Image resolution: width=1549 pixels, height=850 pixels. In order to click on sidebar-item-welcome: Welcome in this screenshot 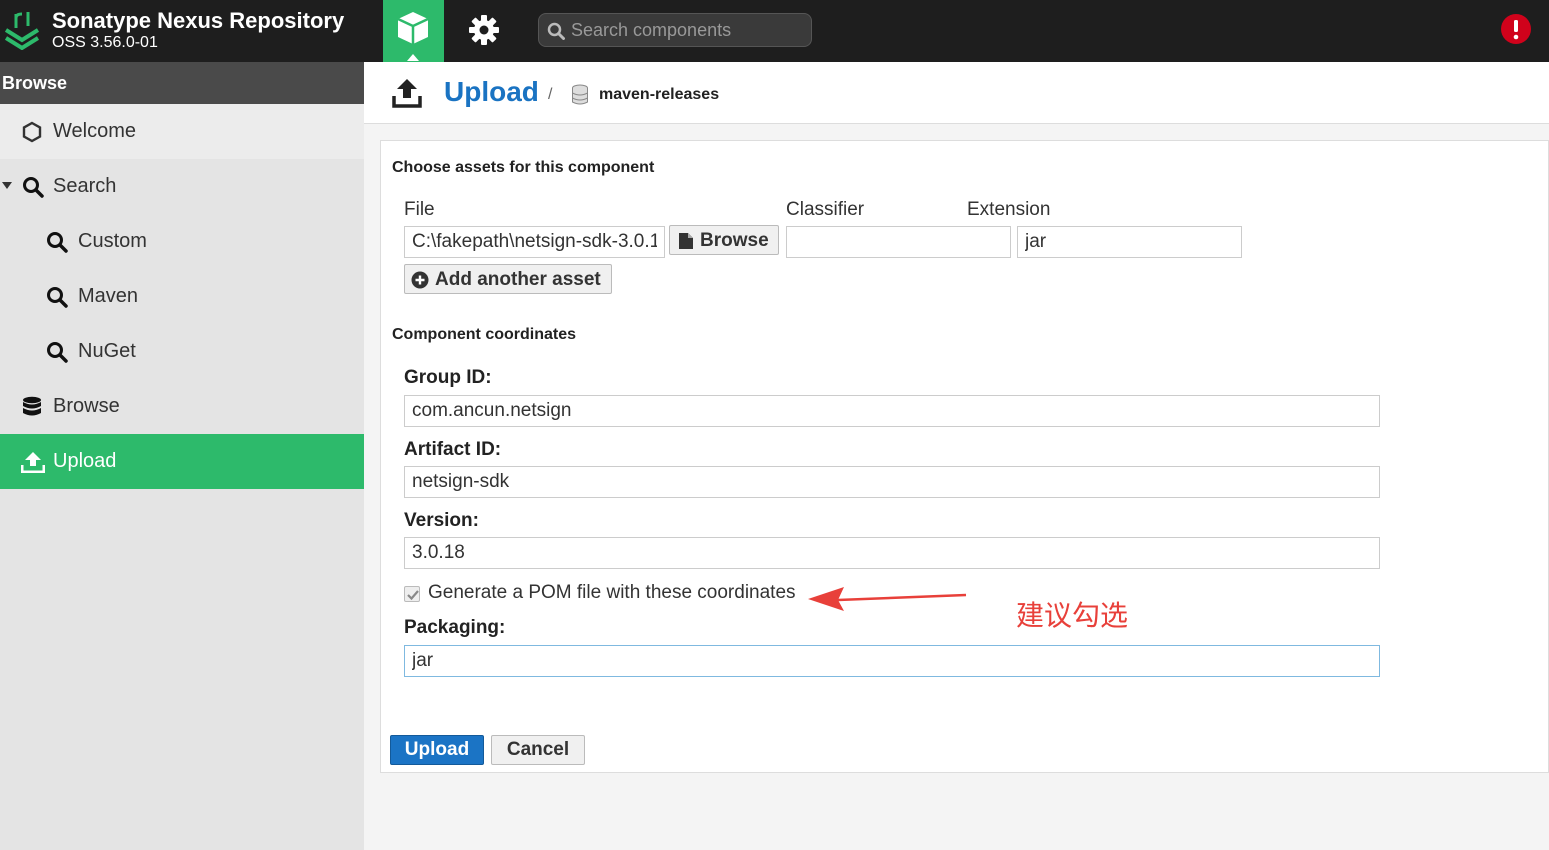, I will do `click(182, 131)`.